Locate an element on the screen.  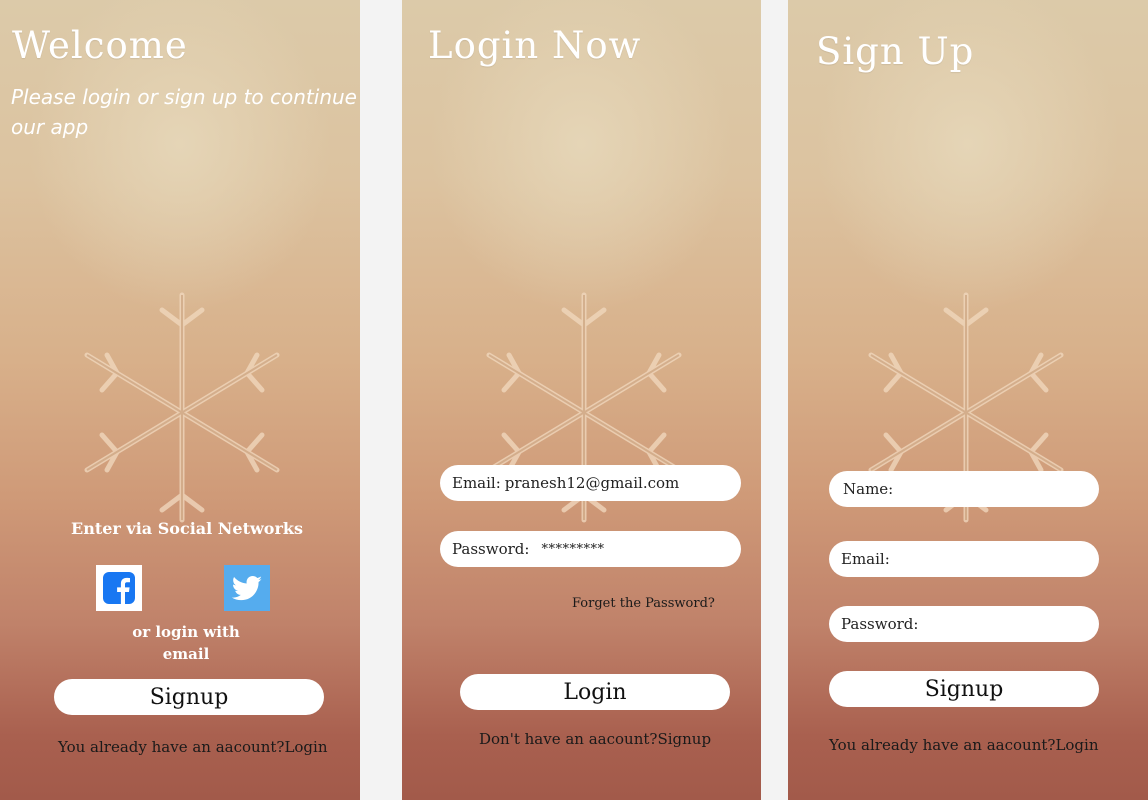
login-footer: Don't have an aacount?Signup is located at coordinates (595, 739).